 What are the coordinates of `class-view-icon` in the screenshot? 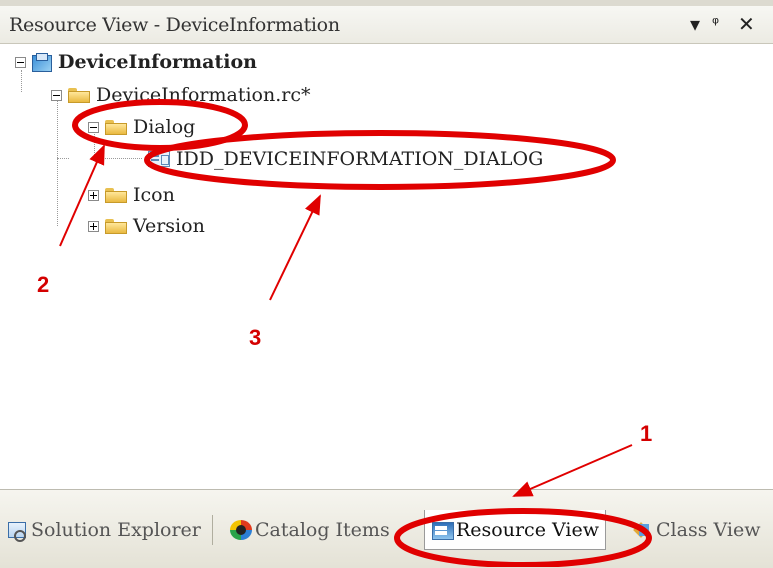 It's located at (642, 530).